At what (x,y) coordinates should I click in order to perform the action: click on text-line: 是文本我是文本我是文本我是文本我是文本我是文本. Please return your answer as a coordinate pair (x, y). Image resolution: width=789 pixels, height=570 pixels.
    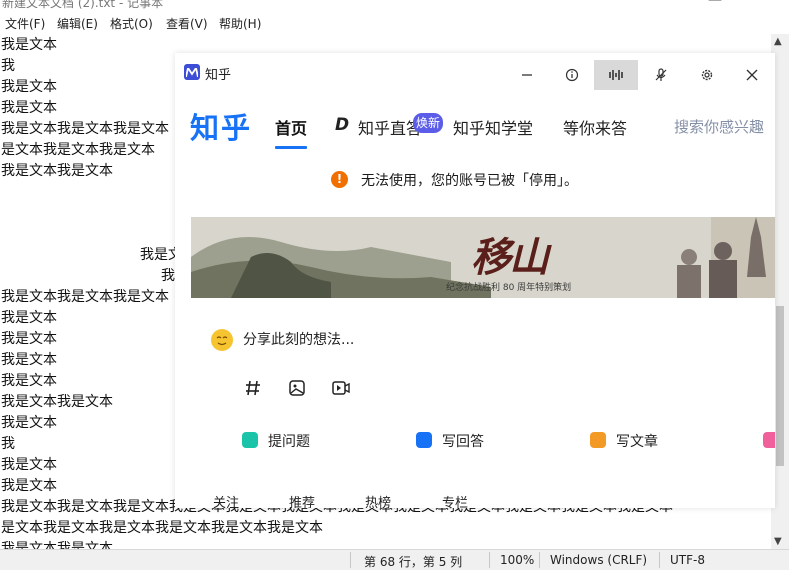
    Looking at the image, I should click on (162, 528).